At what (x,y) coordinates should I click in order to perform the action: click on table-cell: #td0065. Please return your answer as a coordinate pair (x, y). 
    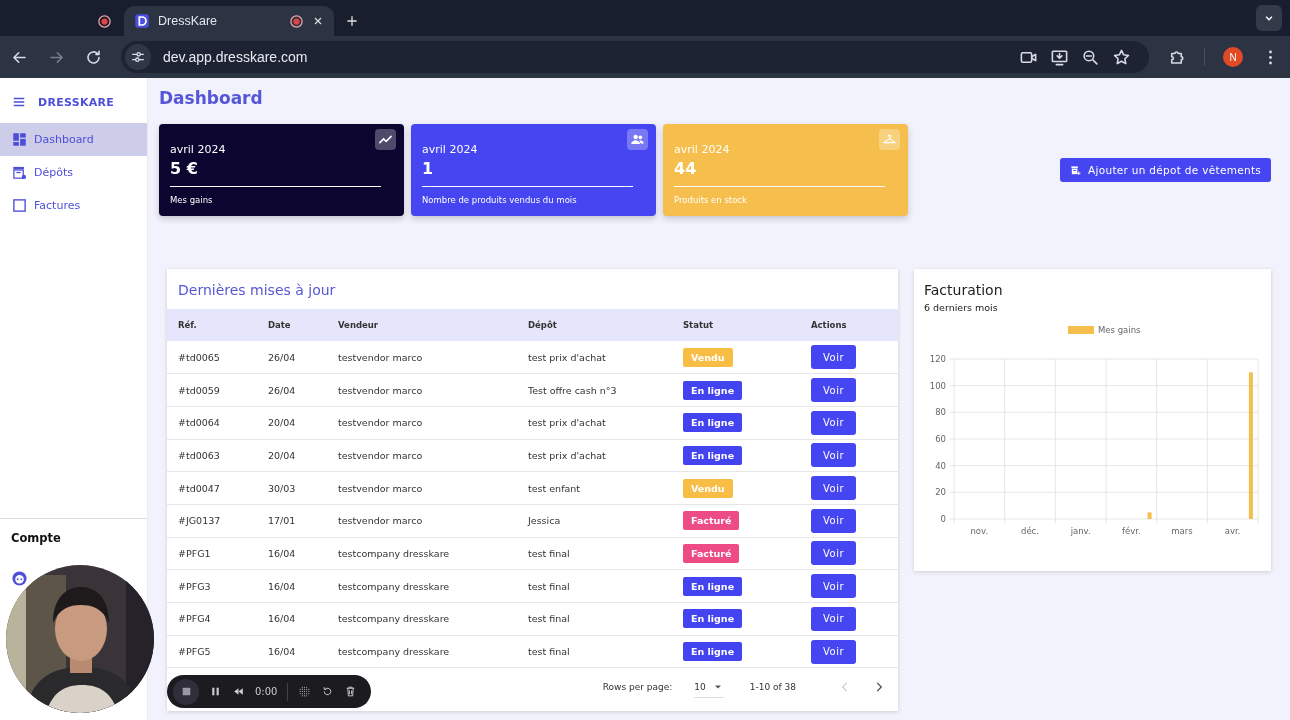
    Looking at the image, I should click on (212, 357).